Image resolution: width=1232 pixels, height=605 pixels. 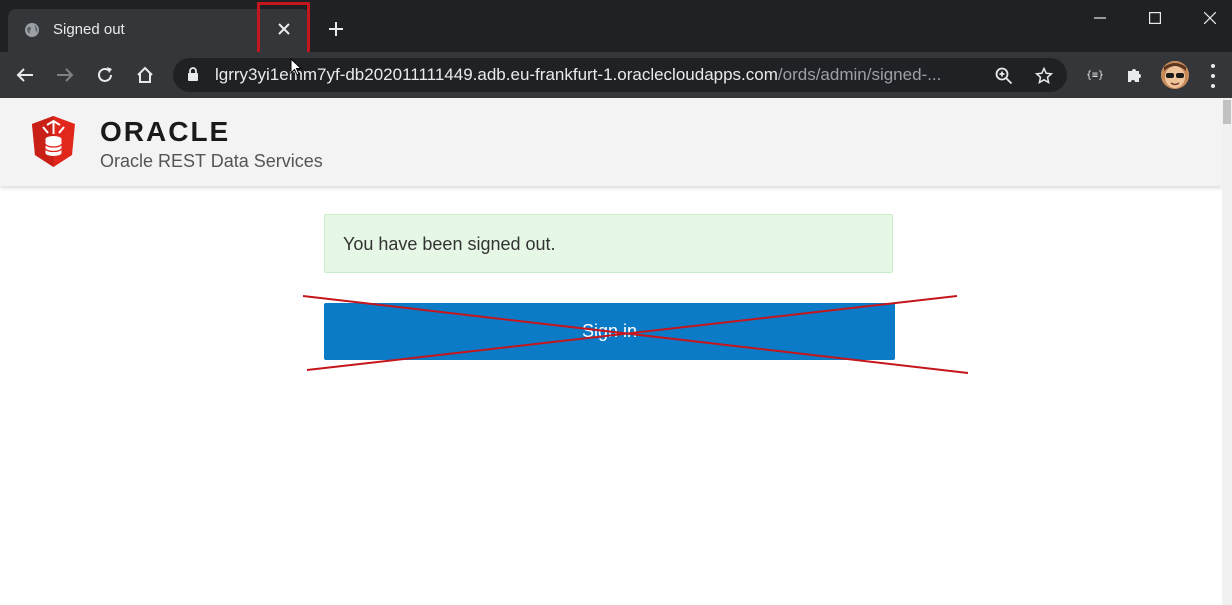 I want to click on extensions-button, so click(x=1135, y=75).